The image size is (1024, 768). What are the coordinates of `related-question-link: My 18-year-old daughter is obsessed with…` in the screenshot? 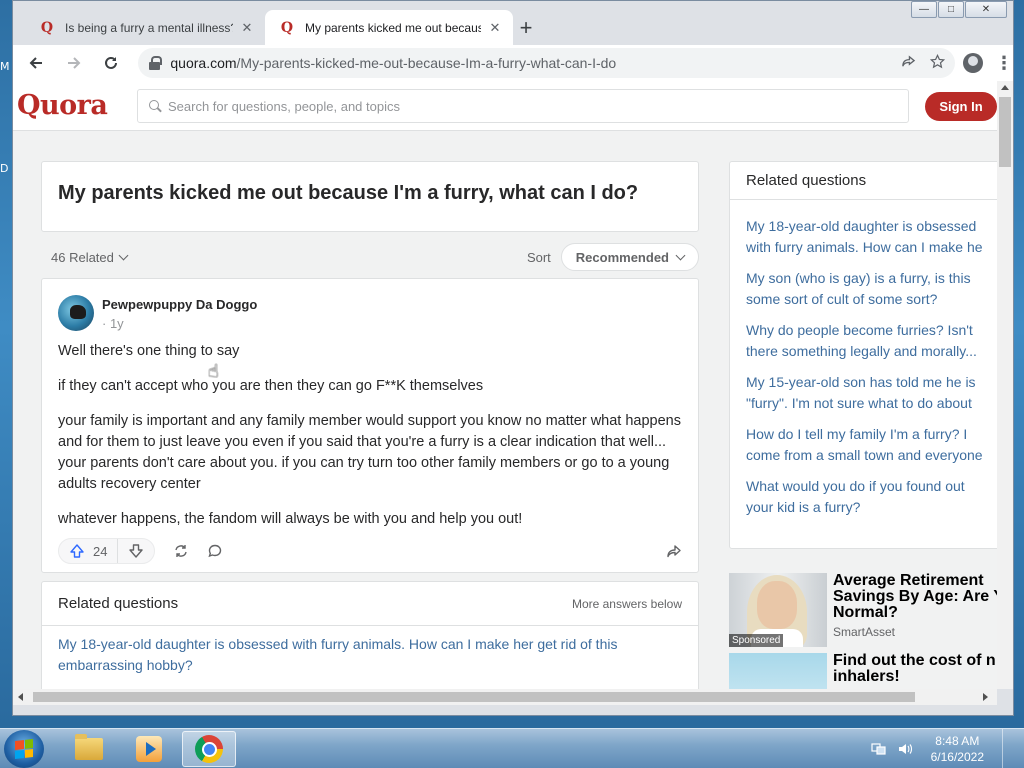 It's located at (370, 655).